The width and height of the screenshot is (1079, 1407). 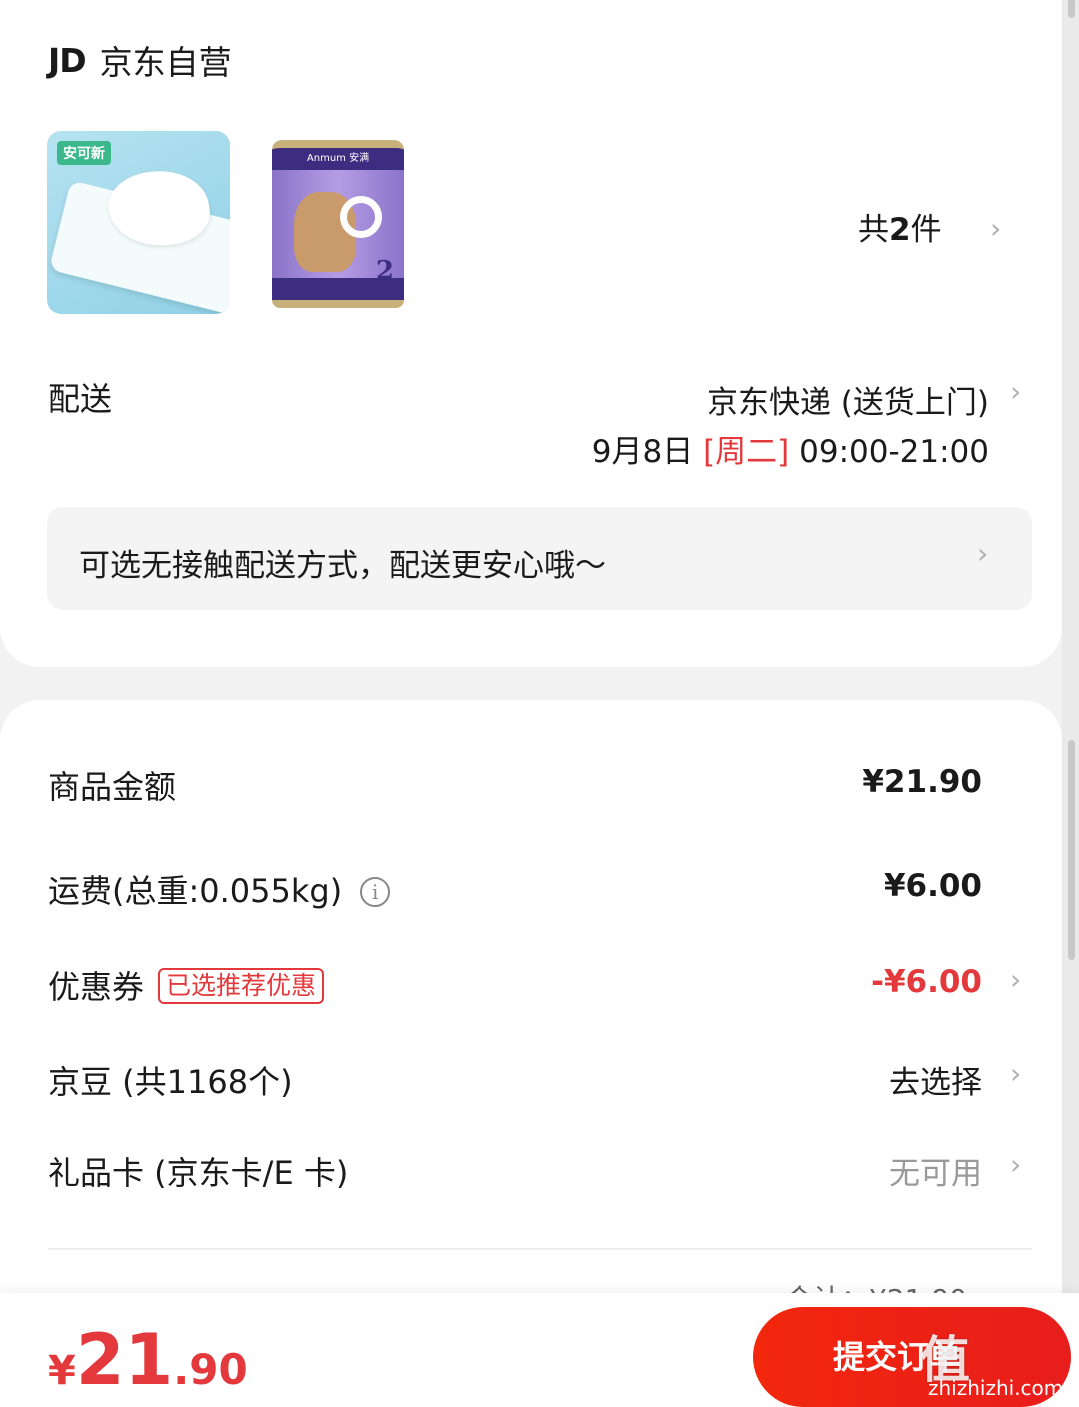 I want to click on delivery-slot: 09:00-21:00, so click(x=894, y=452).